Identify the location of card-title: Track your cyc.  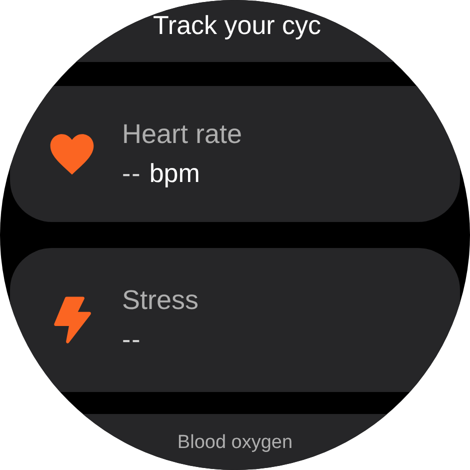
(237, 25).